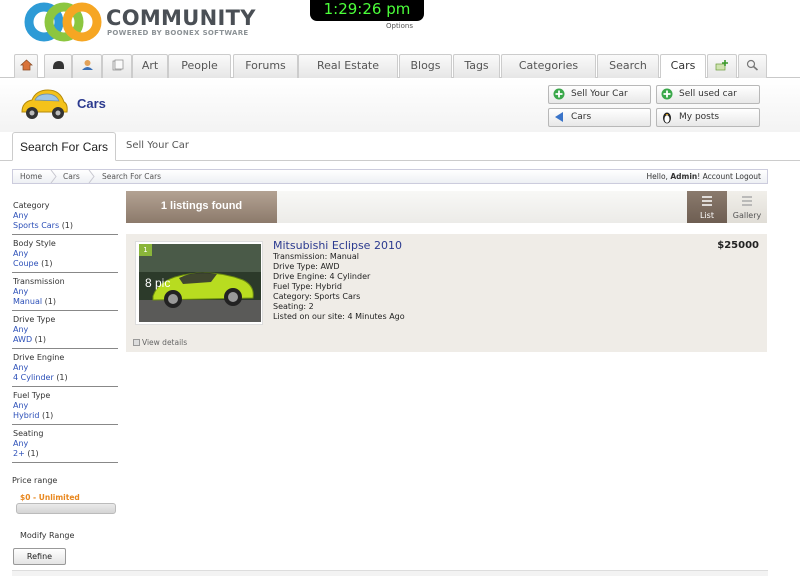 The image size is (800, 576). I want to click on listing-price: $25000, so click(738, 245).